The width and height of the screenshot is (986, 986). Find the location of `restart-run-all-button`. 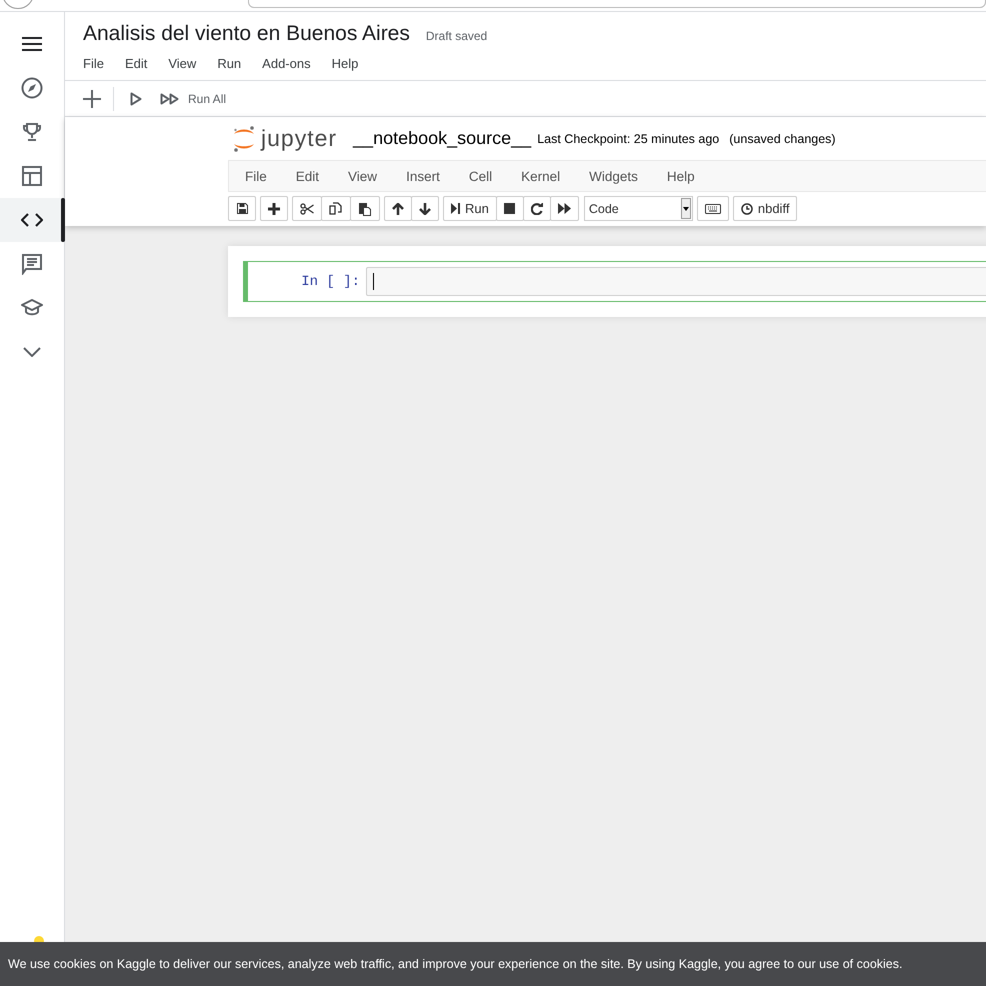

restart-run-all-button is located at coordinates (564, 208).